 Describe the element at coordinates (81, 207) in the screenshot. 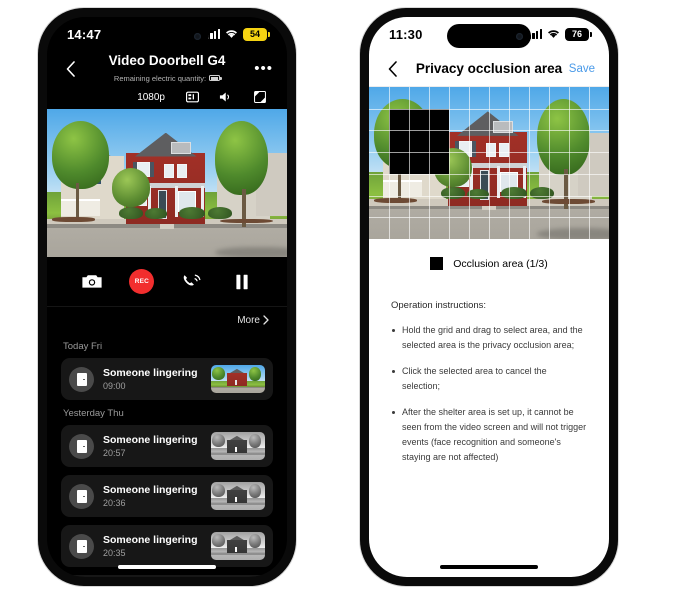

I see `neighbor-porch` at that location.